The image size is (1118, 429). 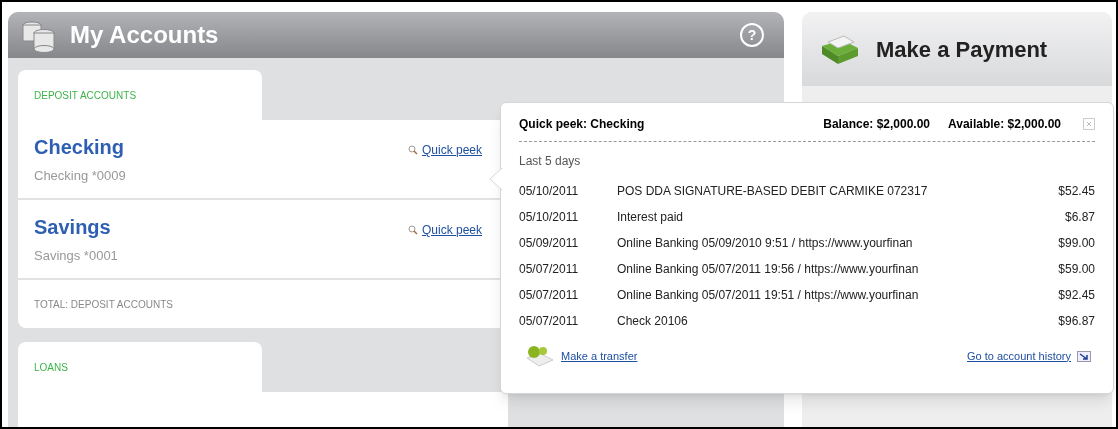 I want to click on transaction-description: Online Banking 05/09/2010 9:51 / https://www.yourfinan, so click(x=765, y=243).